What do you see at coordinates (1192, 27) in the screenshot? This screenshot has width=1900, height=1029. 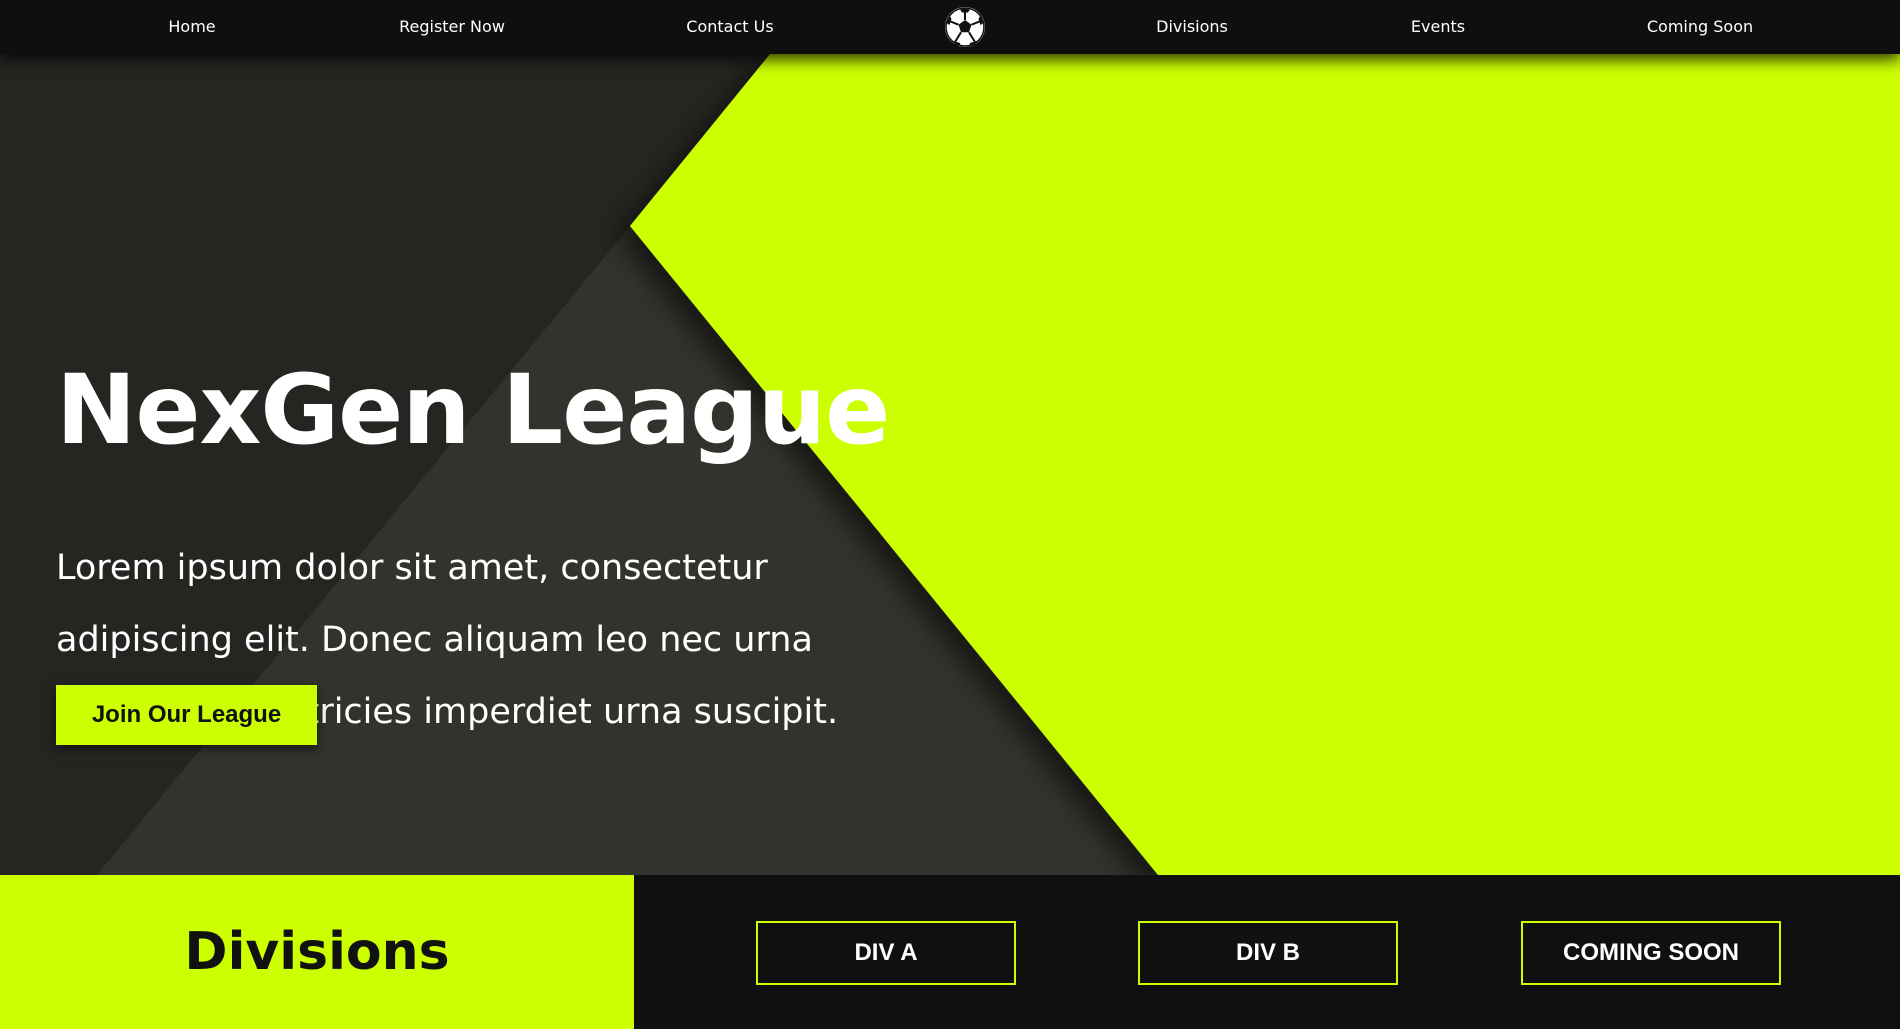 I see `nav-divisions: Divisions` at bounding box center [1192, 27].